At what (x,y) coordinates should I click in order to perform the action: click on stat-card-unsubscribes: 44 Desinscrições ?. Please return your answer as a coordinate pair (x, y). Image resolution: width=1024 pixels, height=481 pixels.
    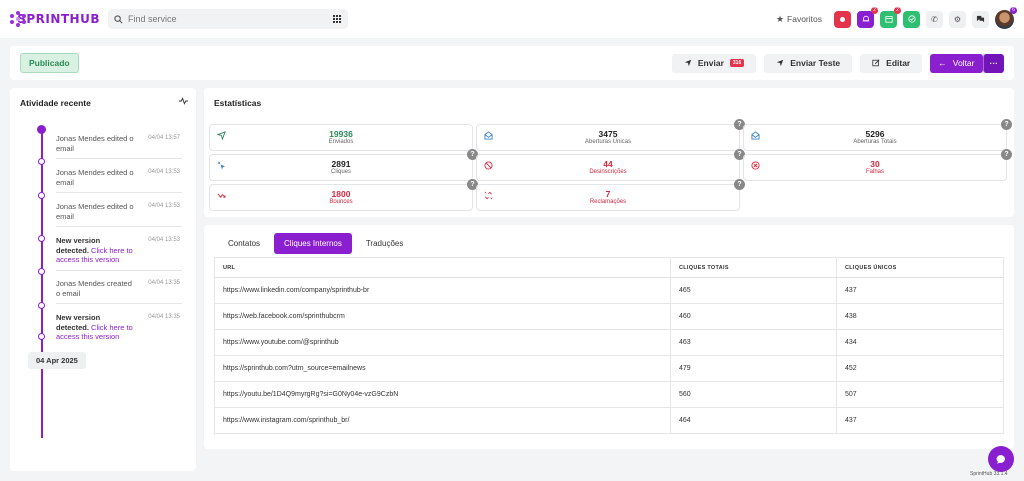
    Looking at the image, I should click on (610, 165).